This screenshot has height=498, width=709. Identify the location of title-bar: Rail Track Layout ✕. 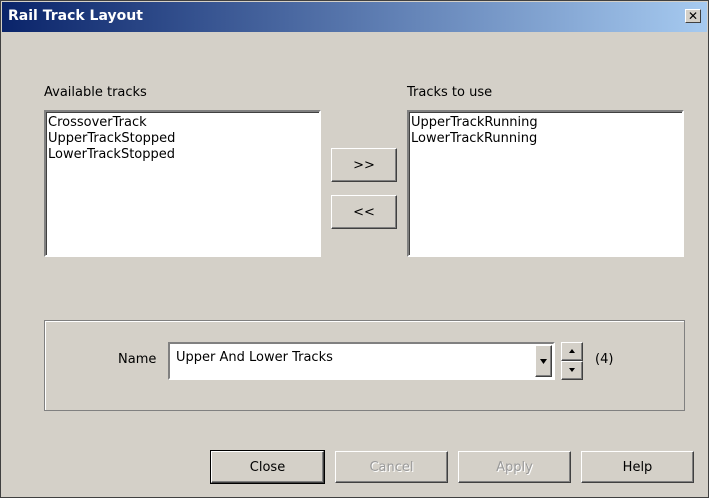
(354, 17).